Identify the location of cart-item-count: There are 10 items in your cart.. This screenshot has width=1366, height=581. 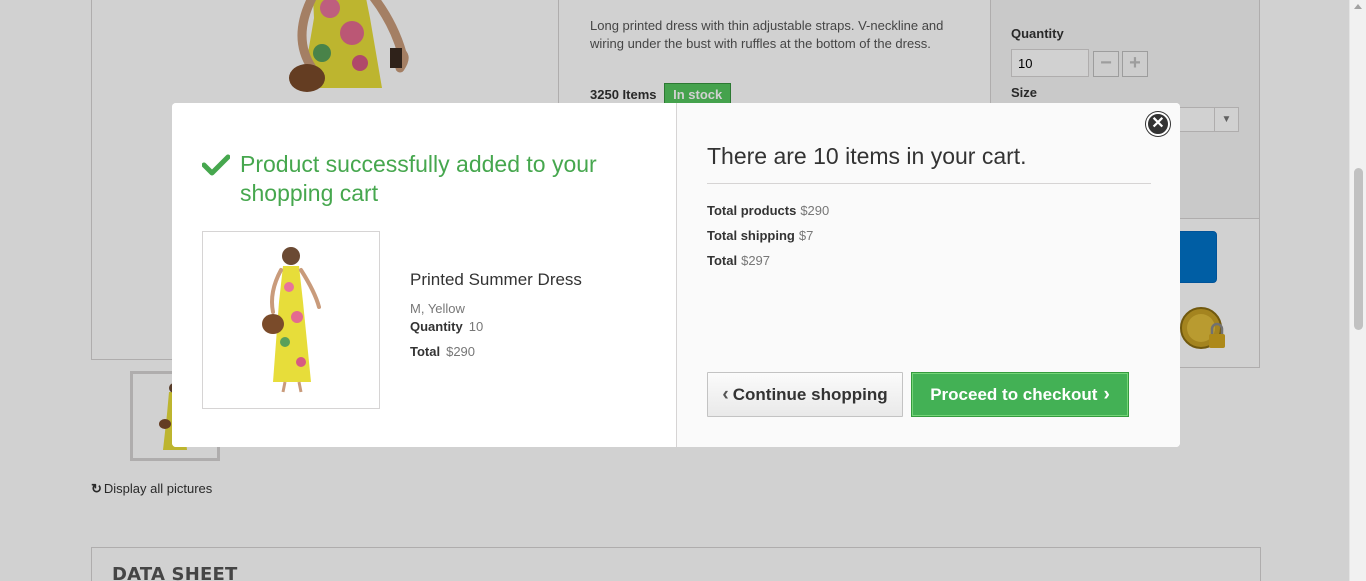
(867, 156).